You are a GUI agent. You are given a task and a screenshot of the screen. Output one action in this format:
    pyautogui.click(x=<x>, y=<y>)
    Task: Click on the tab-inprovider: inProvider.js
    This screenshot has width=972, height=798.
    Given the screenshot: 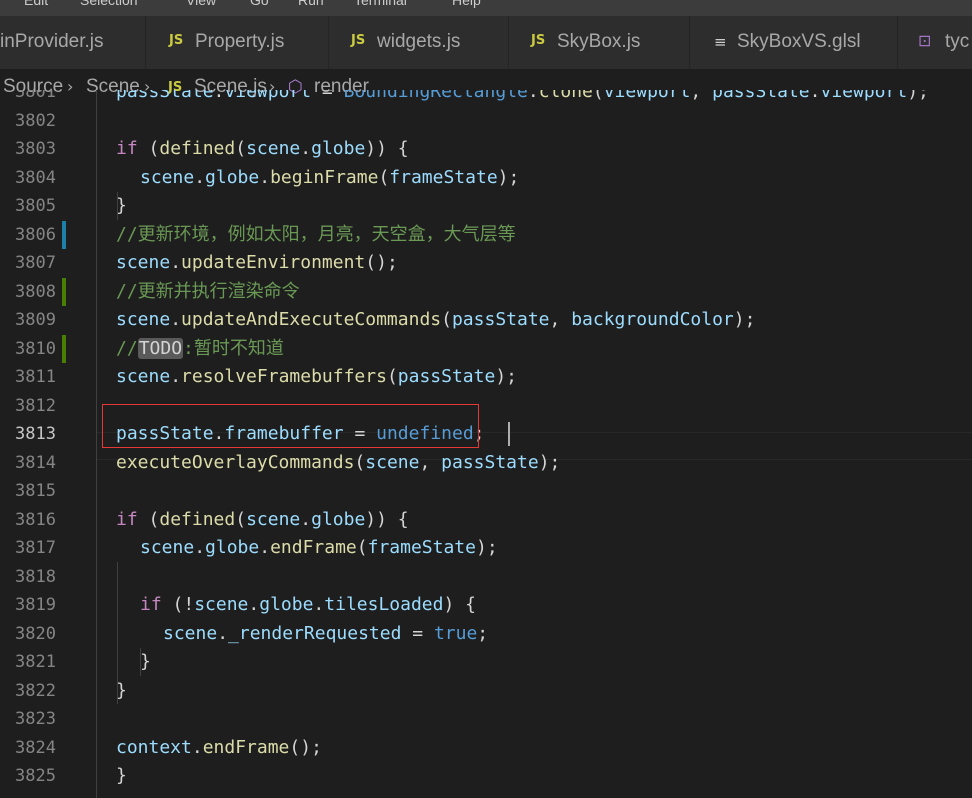 What is the action you would take?
    pyautogui.click(x=73, y=42)
    